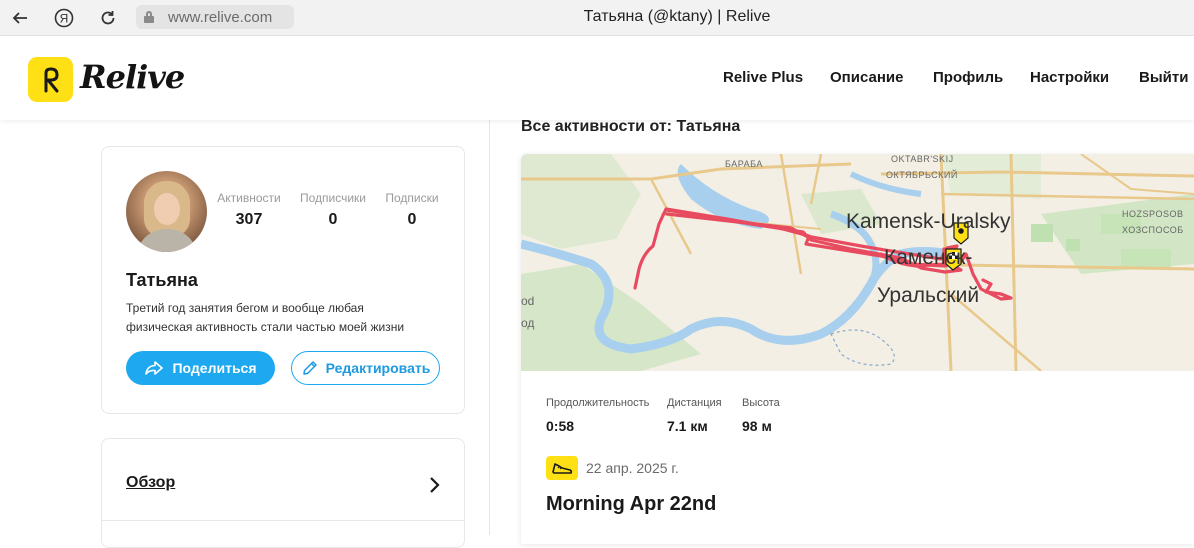 Image resolution: width=1194 pixels, height=548 pixels. What do you see at coordinates (763, 77) in the screenshot?
I see `nav-relive-plus: Relive Plus` at bounding box center [763, 77].